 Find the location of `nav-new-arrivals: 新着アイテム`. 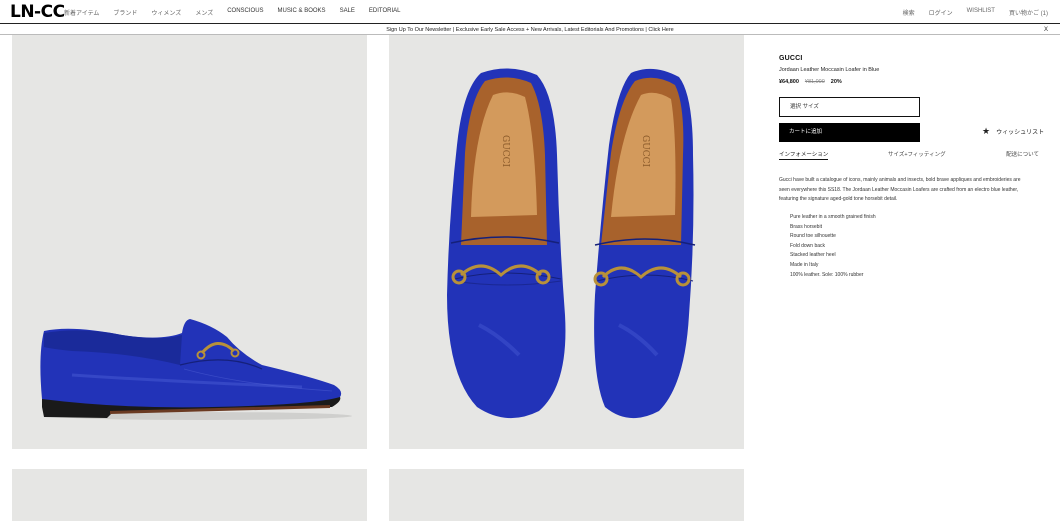

nav-new-arrivals: 新着アイテム is located at coordinates (81, 12).